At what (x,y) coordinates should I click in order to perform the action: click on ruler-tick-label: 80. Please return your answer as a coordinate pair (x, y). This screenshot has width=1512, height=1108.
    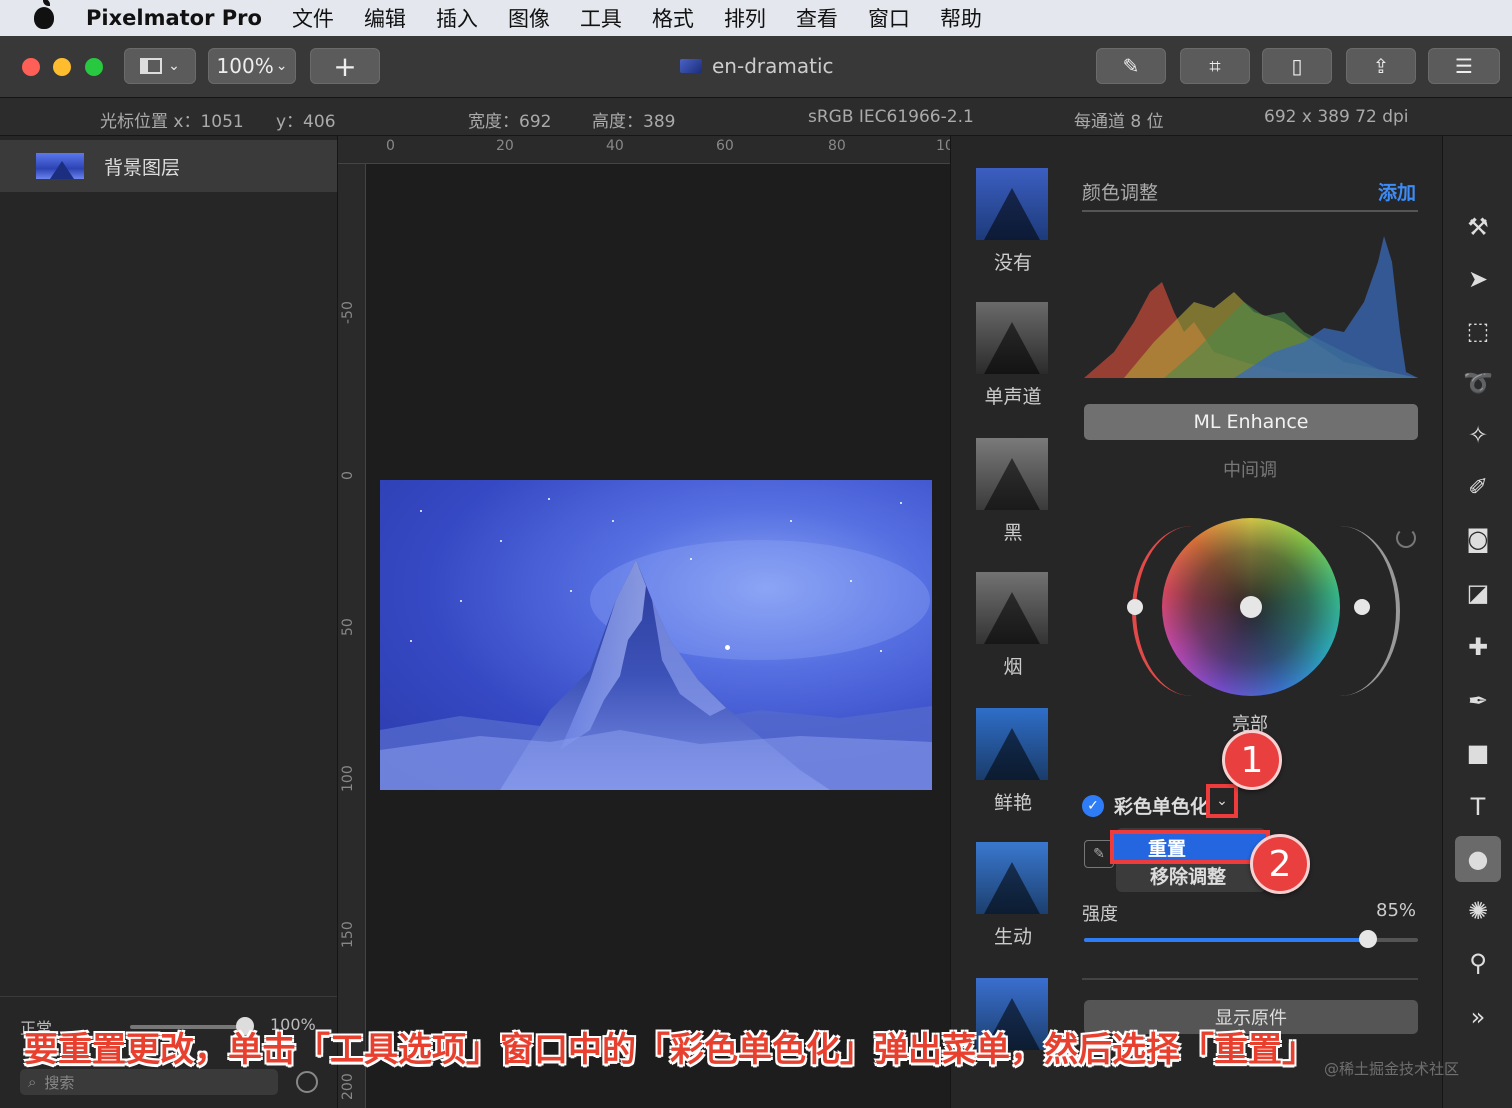
    Looking at the image, I should click on (837, 146).